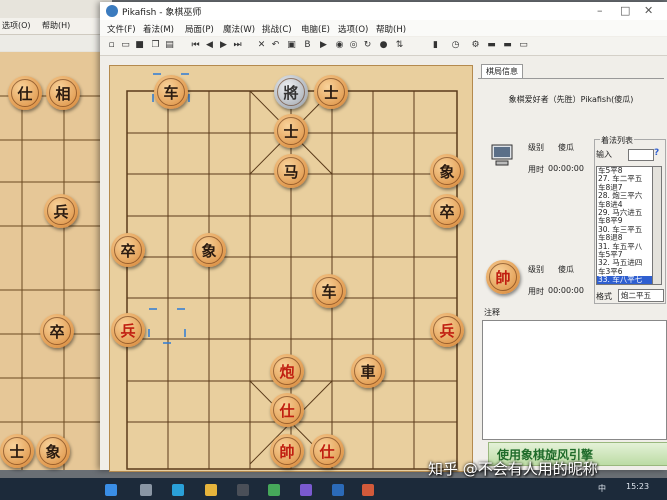 The image size is (667, 500). What do you see at coordinates (566, 168) in the screenshot?
I see `top-time-value: 00:00:00` at bounding box center [566, 168].